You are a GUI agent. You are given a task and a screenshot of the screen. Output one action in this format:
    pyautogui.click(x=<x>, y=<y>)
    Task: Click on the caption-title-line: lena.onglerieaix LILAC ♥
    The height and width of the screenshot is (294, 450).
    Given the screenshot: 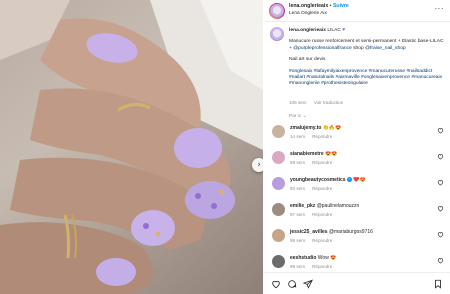 What is the action you would take?
    pyautogui.click(x=367, y=31)
    